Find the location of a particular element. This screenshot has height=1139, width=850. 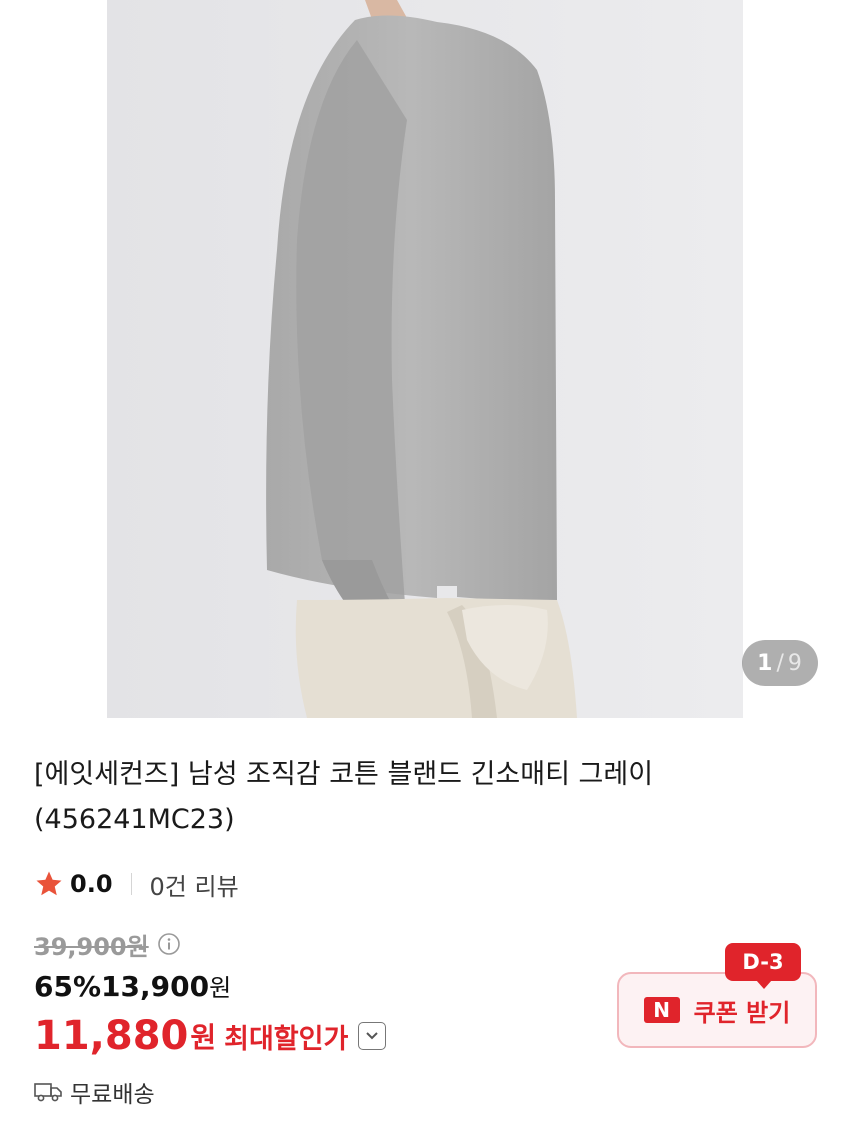

rating-score: 0.0 is located at coordinates (91, 884).